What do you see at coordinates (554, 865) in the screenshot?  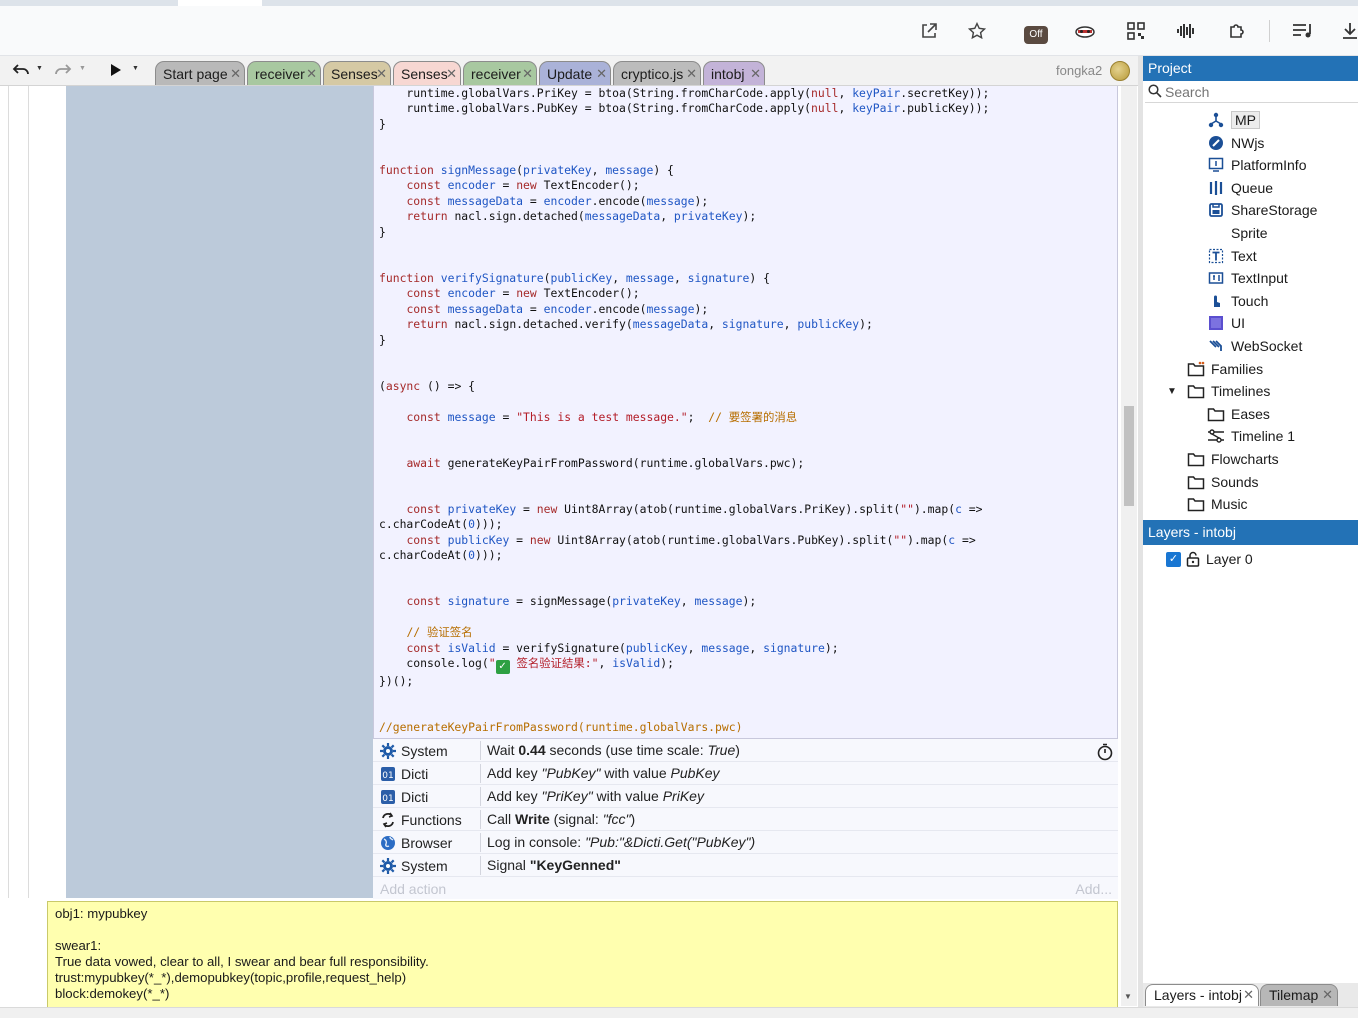 I see `action-text: Signal "KeyGenned"` at bounding box center [554, 865].